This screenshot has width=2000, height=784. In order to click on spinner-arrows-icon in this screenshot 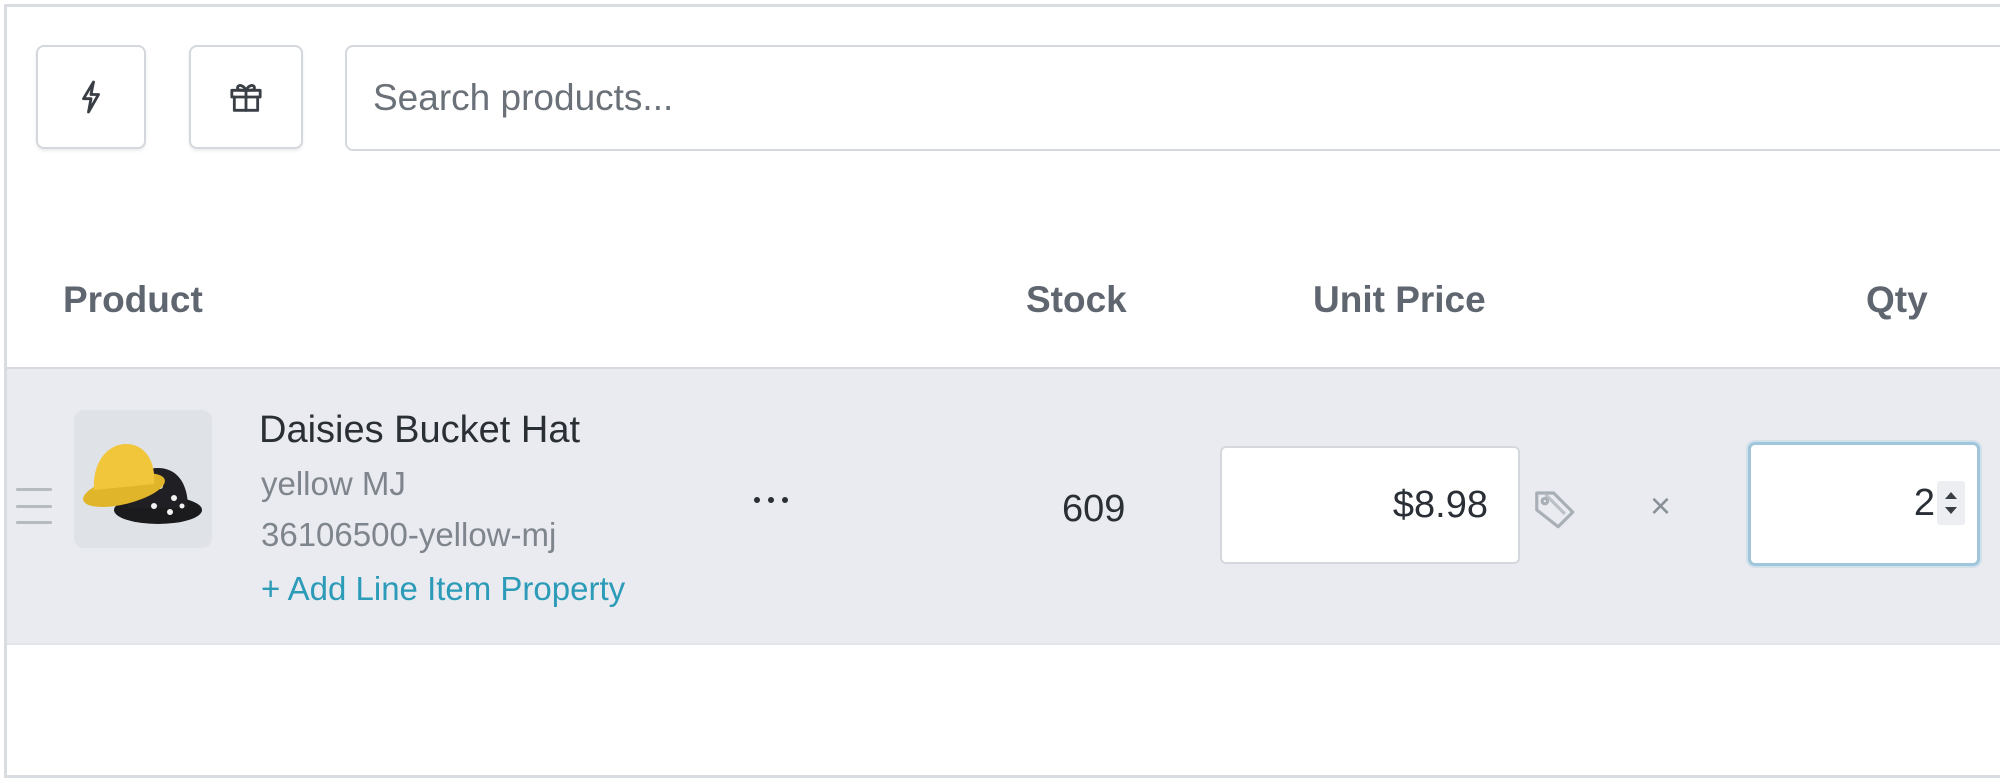, I will do `click(1951, 503)`.